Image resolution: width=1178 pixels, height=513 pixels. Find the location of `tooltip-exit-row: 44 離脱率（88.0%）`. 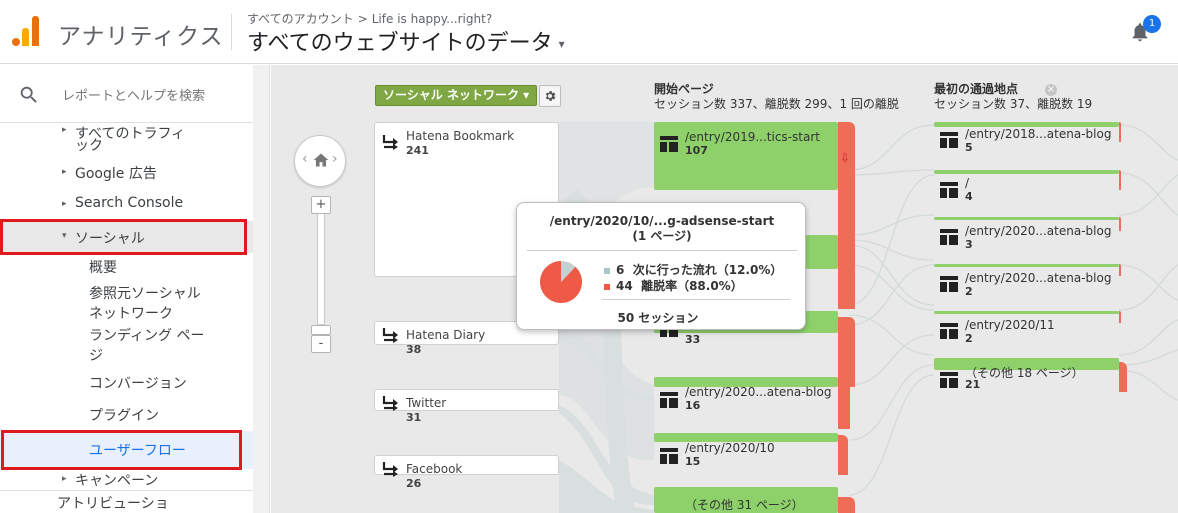

tooltip-exit-row: 44 離脱率（88.0%） is located at coordinates (673, 285).